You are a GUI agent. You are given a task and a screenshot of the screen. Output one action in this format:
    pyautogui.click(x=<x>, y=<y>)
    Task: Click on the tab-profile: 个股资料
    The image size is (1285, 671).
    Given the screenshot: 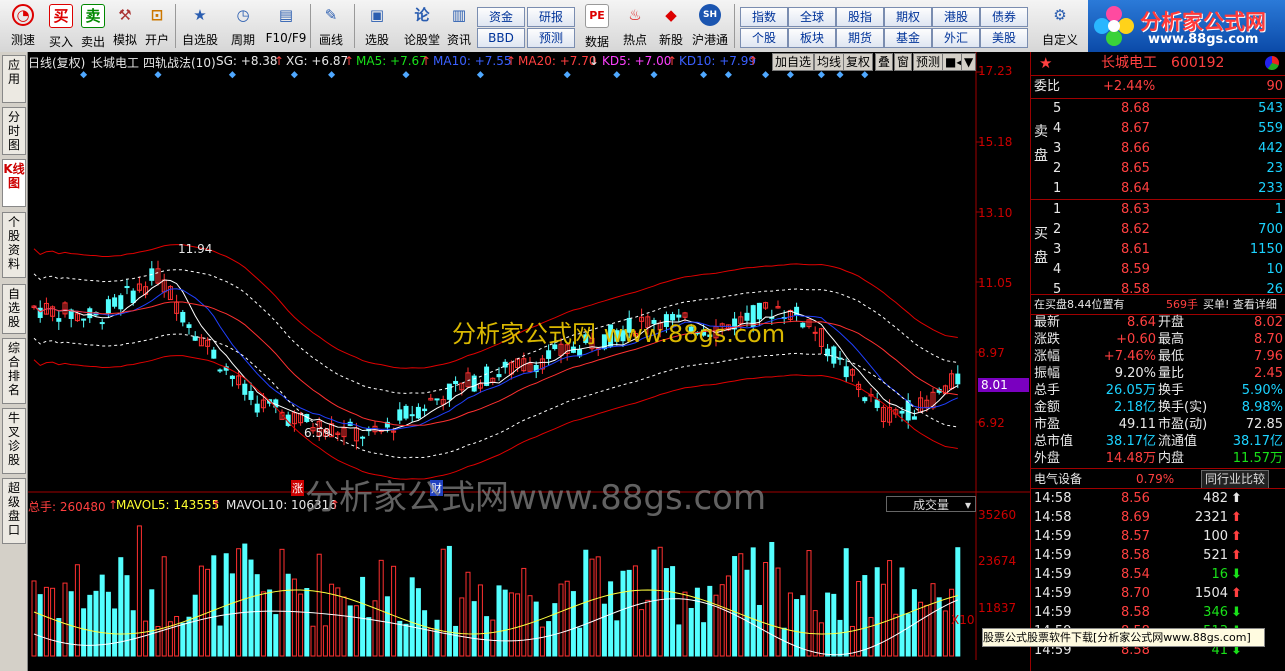 What is the action you would take?
    pyautogui.click(x=14, y=245)
    